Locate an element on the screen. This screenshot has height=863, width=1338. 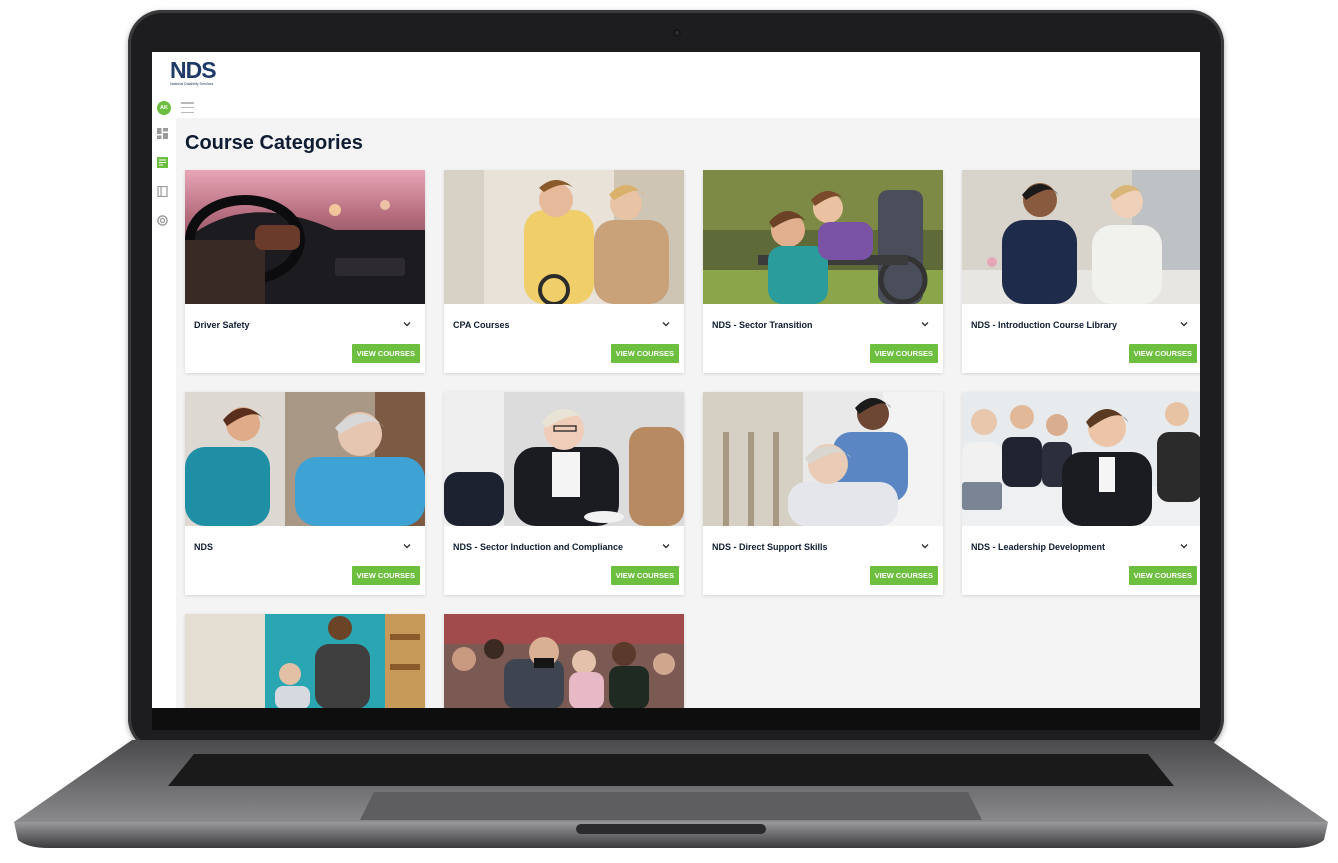
category-card-sector-transition: NDS - Sector Transition VIEW COURSES is located at coordinates (823, 271).